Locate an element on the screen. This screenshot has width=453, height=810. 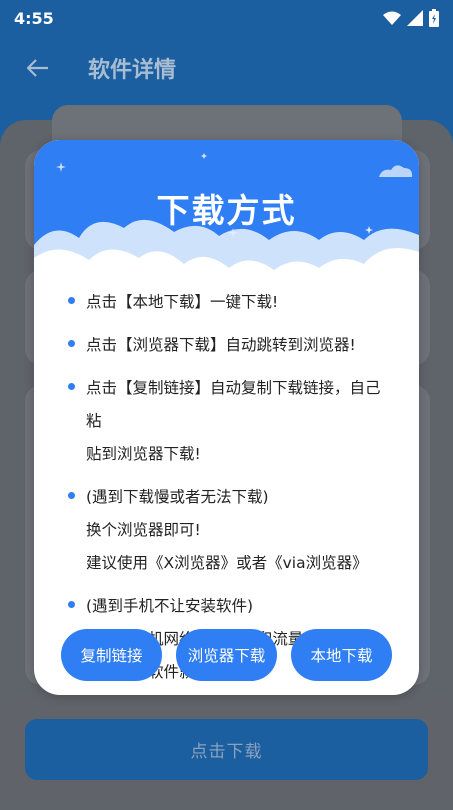
tip-text: 点击【本地下载】一键下载! is located at coordinates (182, 302).